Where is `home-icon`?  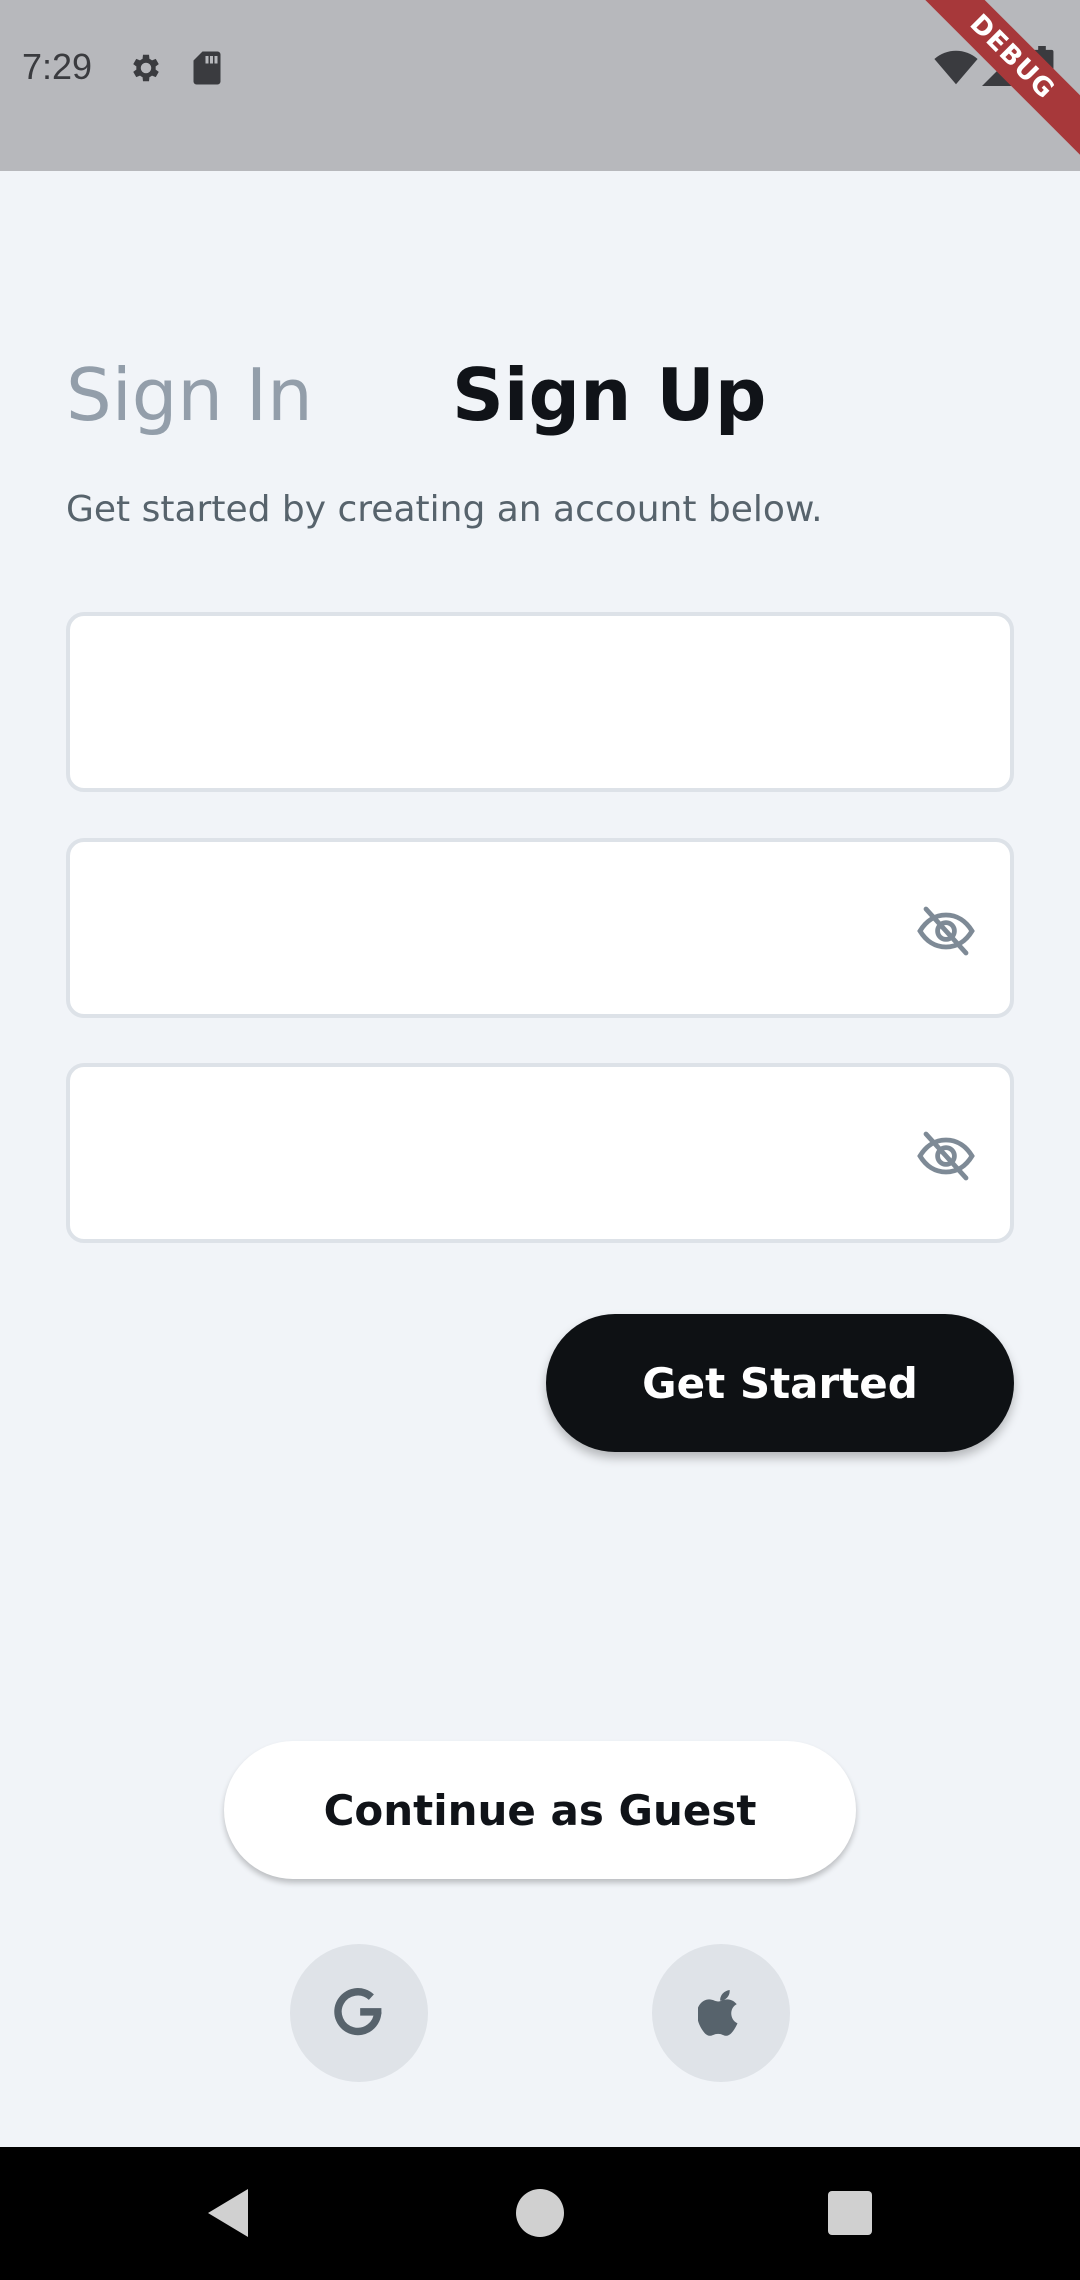
home-icon is located at coordinates (540, 2213).